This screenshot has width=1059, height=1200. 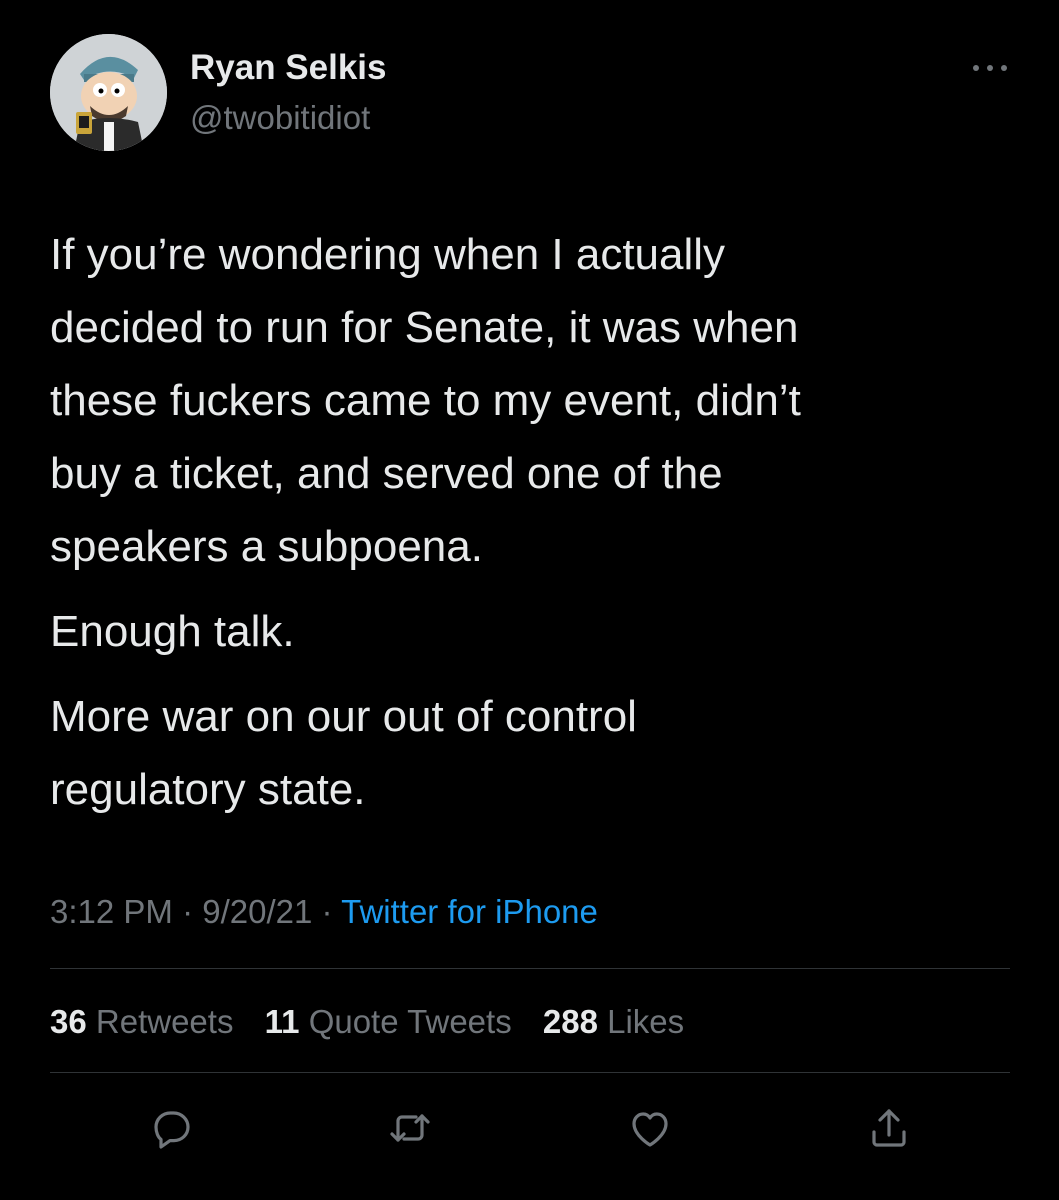 I want to click on share-icon, so click(x=889, y=1128).